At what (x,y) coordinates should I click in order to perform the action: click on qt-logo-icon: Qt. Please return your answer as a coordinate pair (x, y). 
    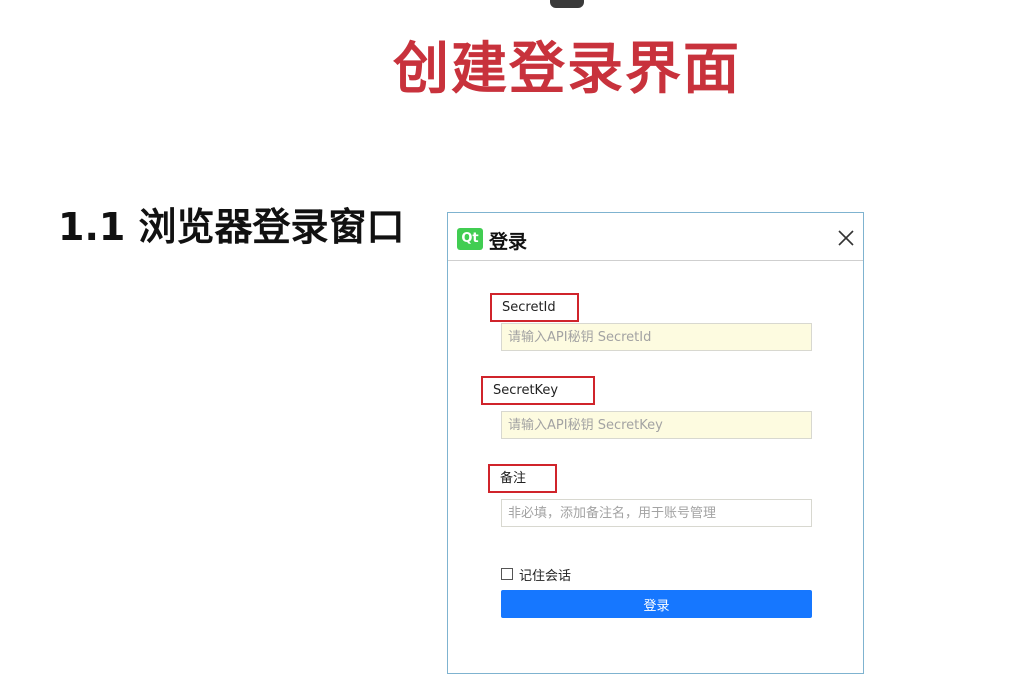
    Looking at the image, I should click on (470, 239).